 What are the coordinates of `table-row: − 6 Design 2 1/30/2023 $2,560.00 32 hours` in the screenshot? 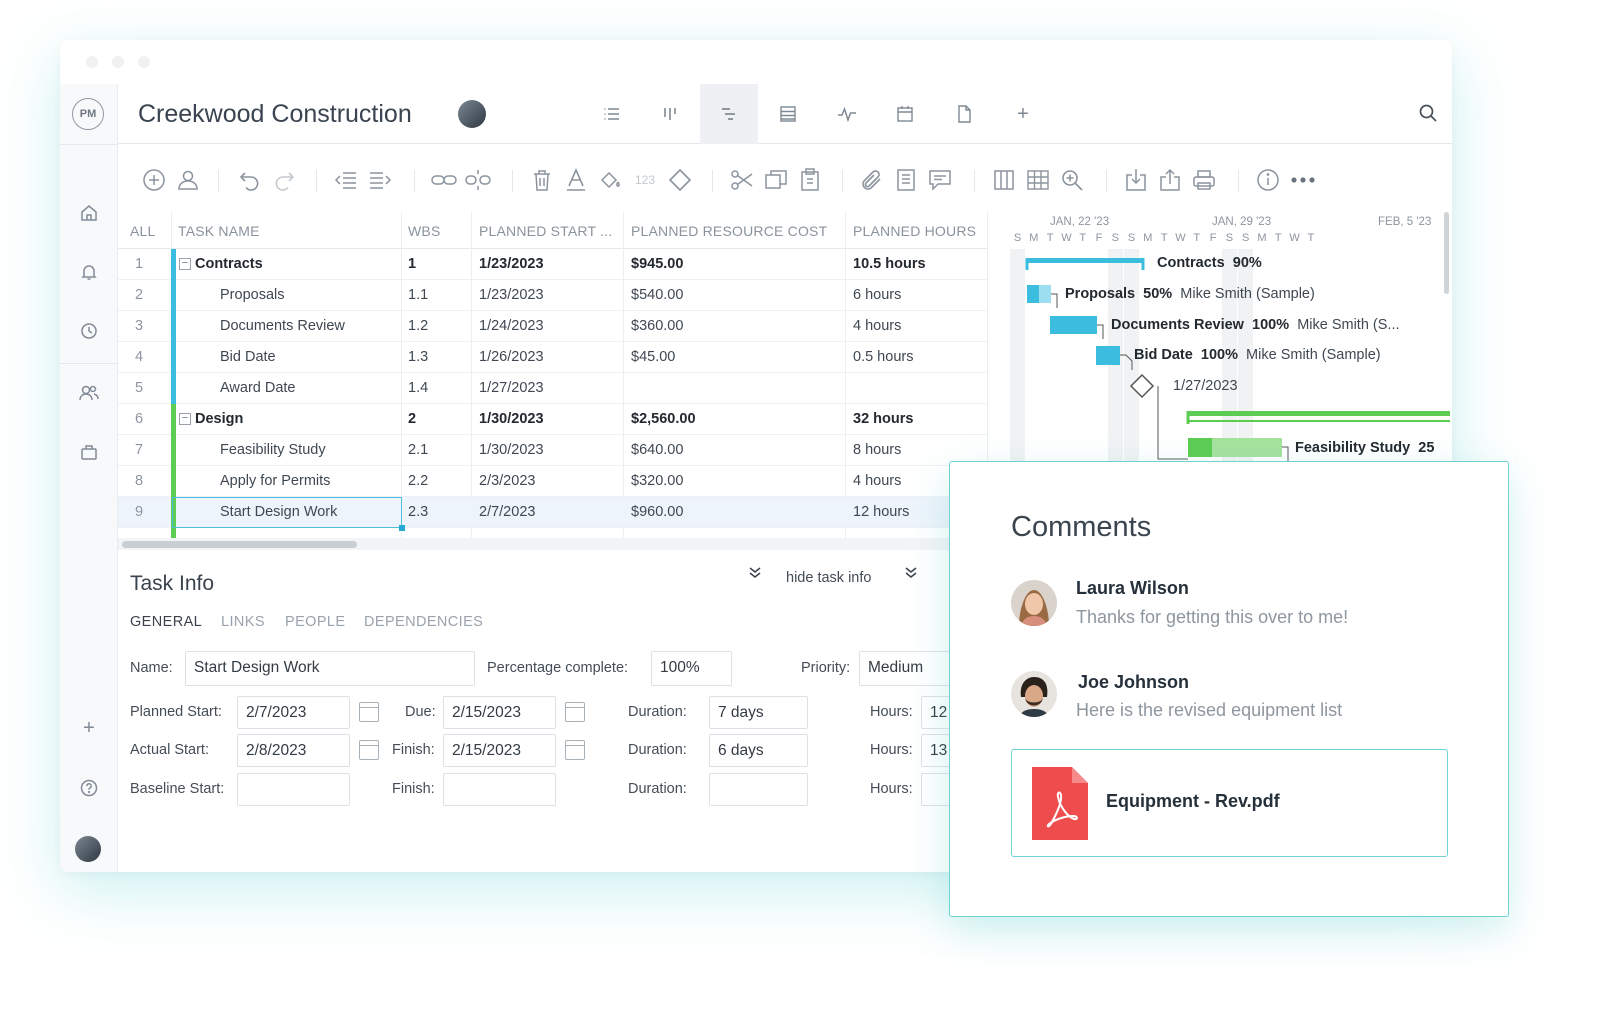 It's located at (553, 419).